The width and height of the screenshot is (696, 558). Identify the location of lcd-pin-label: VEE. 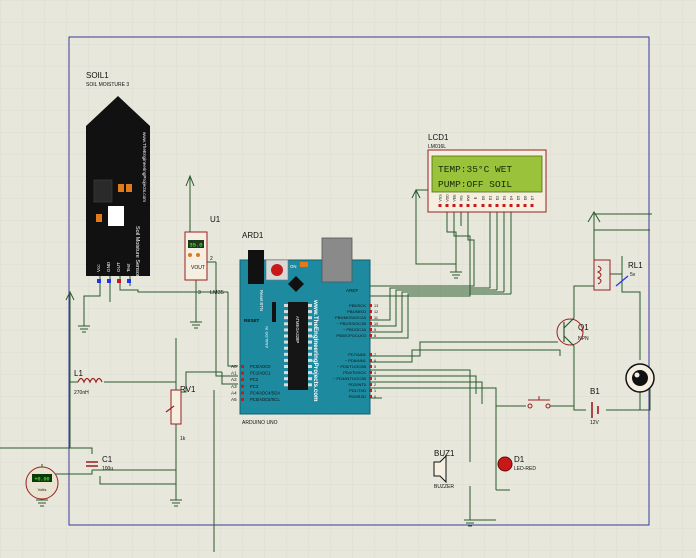
(455, 198).